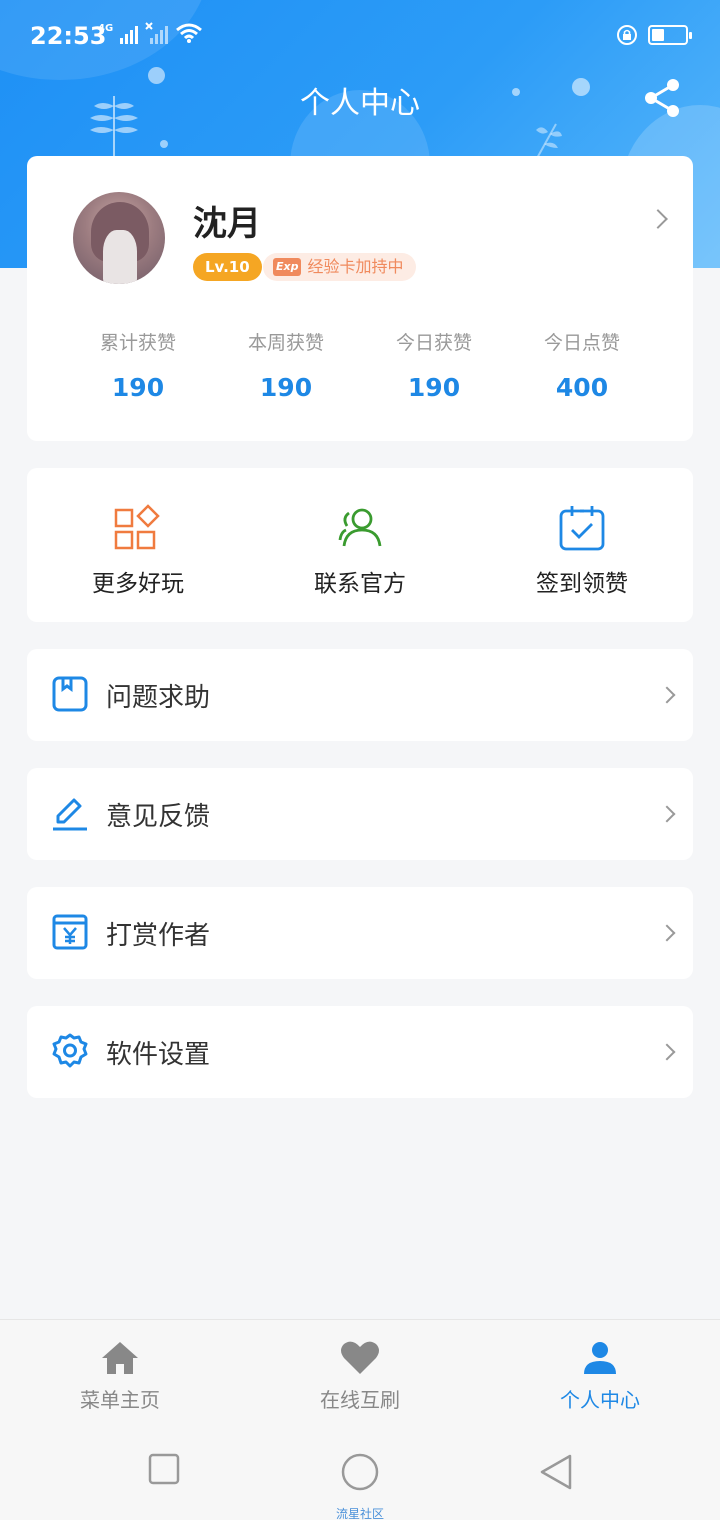 The width and height of the screenshot is (720, 1520). What do you see at coordinates (227, 267) in the screenshot?
I see `level-badge: Lv.10` at bounding box center [227, 267].